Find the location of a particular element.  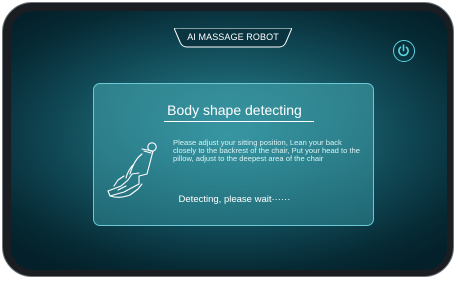

power-icon is located at coordinates (403, 50).